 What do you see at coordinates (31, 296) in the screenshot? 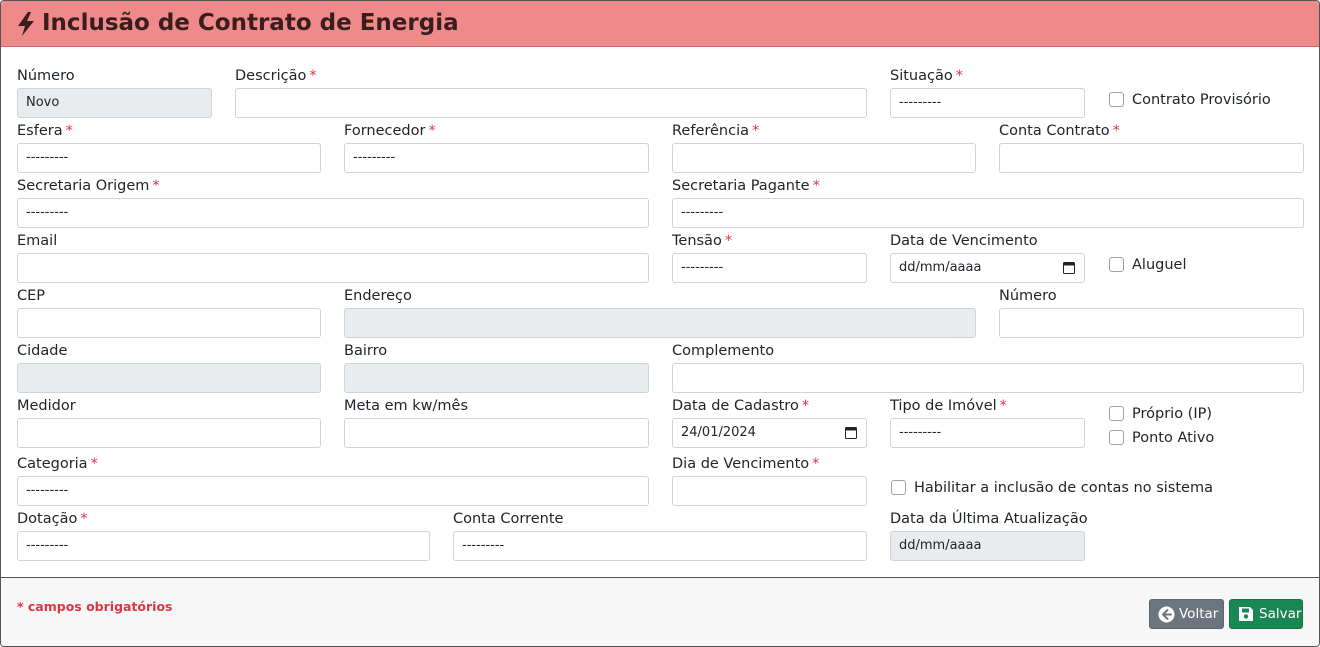
I see `cep-label: CEP` at bounding box center [31, 296].